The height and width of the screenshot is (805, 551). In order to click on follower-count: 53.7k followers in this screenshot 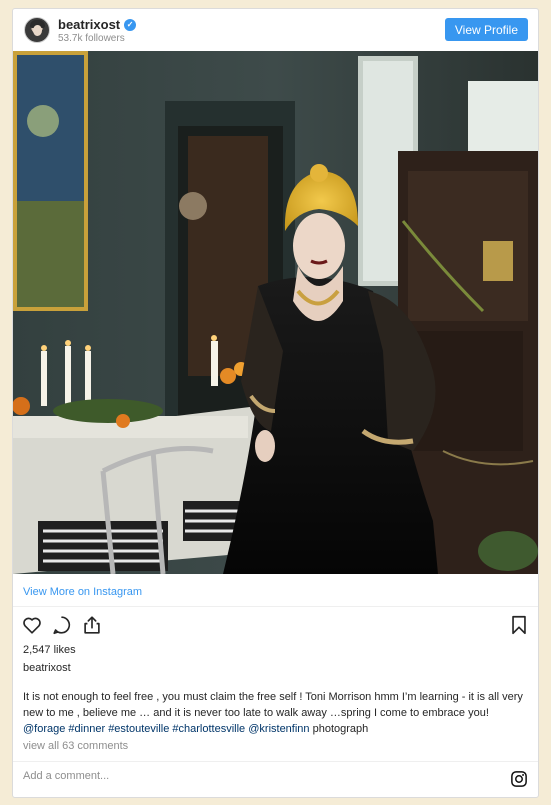, I will do `click(91, 38)`.